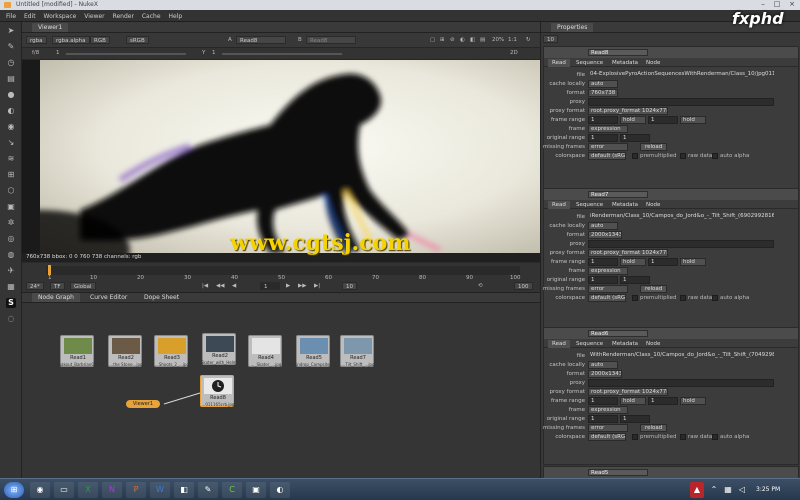 The width and height of the screenshot is (800, 500). I want to click on max-panels-field: 10, so click(550, 39).